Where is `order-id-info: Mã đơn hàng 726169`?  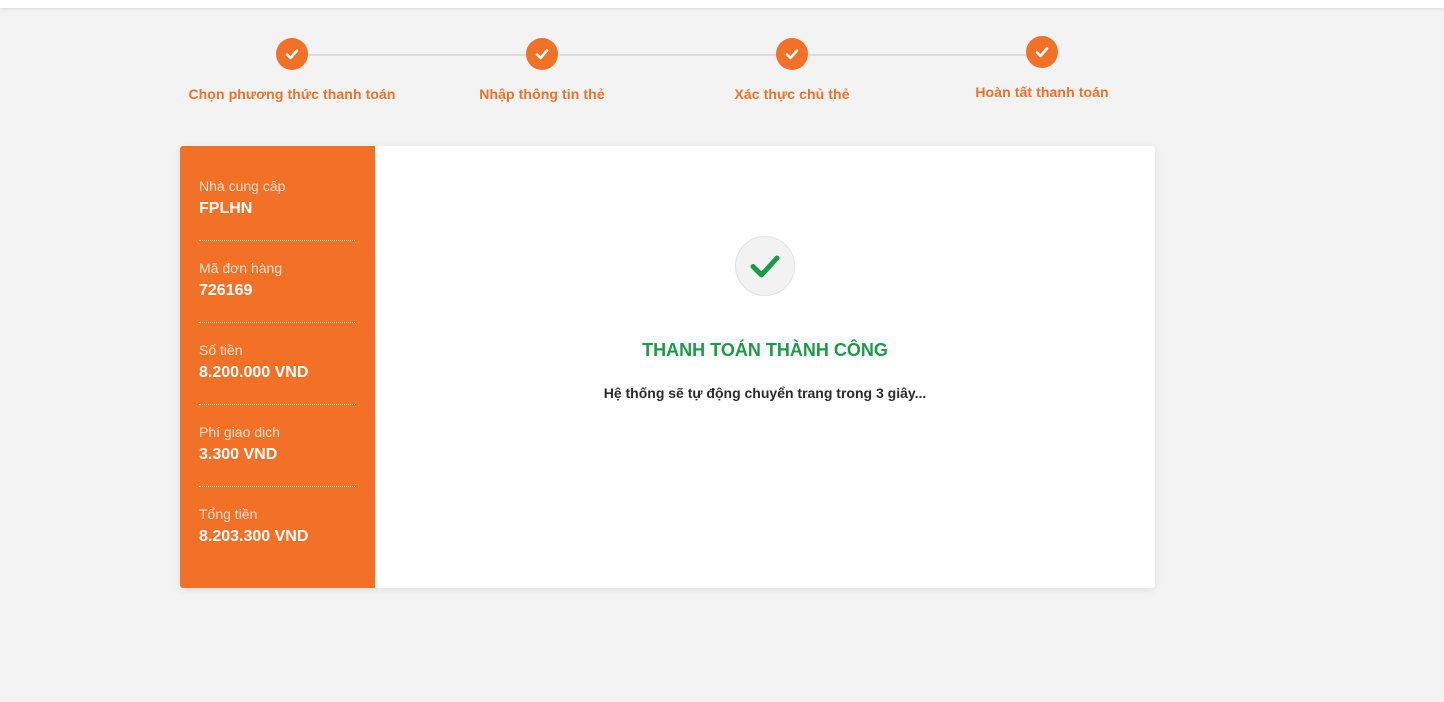 order-id-info: Mã đơn hàng 726169 is located at coordinates (277, 301).